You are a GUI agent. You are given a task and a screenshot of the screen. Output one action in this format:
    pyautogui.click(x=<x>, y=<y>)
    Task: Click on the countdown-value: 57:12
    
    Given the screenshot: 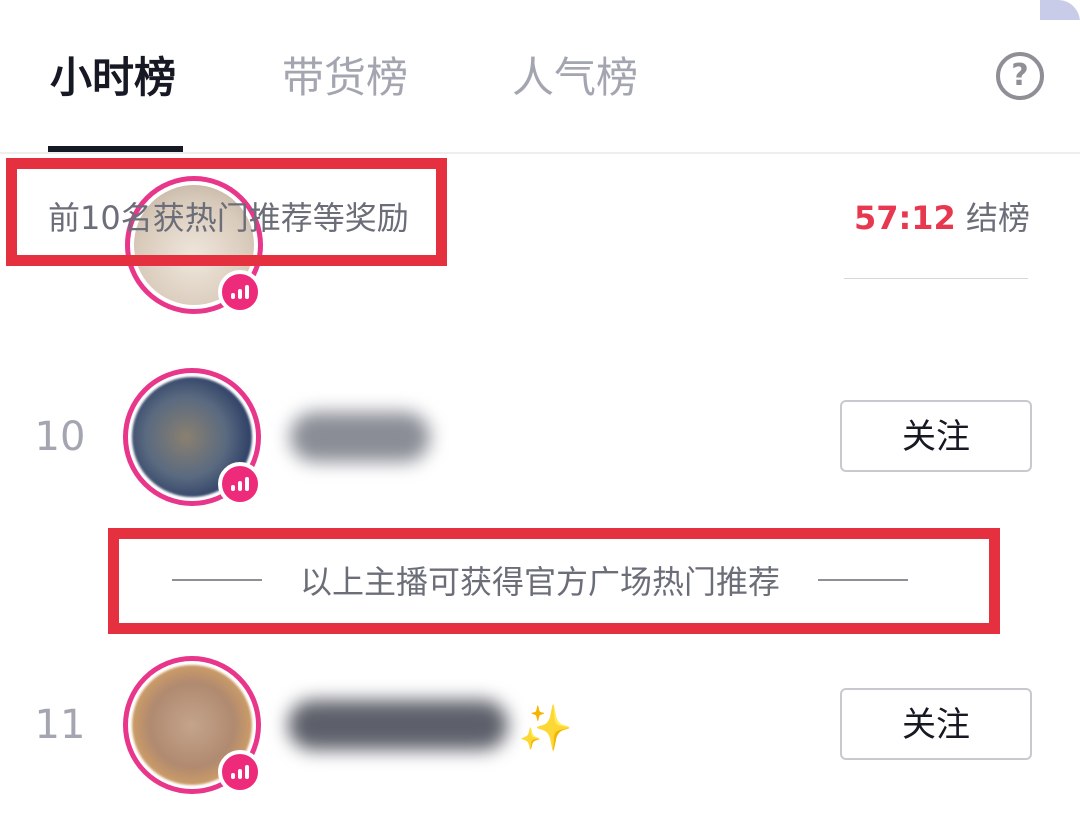 What is the action you would take?
    pyautogui.click(x=904, y=218)
    